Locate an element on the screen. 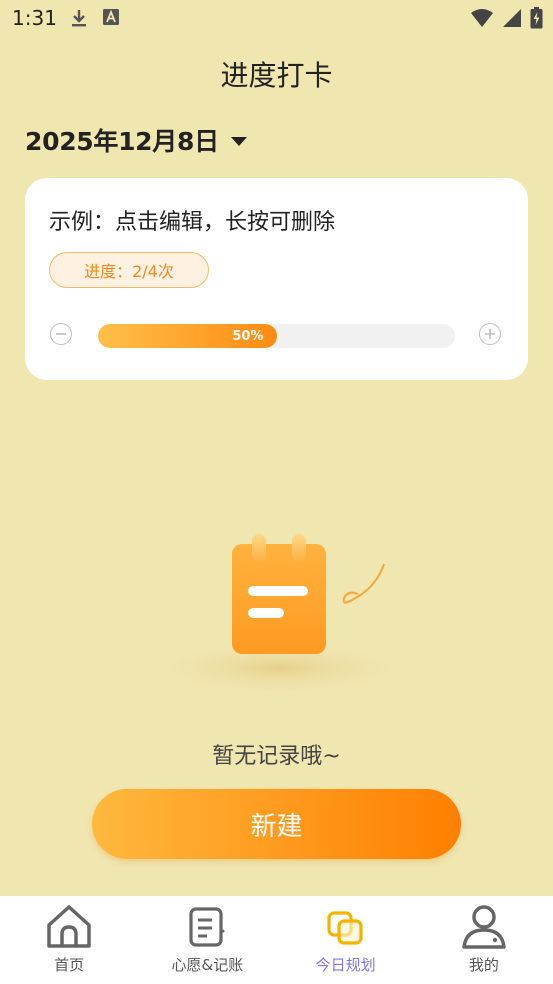 Image resolution: width=553 pixels, height=984 pixels. nav-item-home: 首页 is located at coordinates (69, 940).